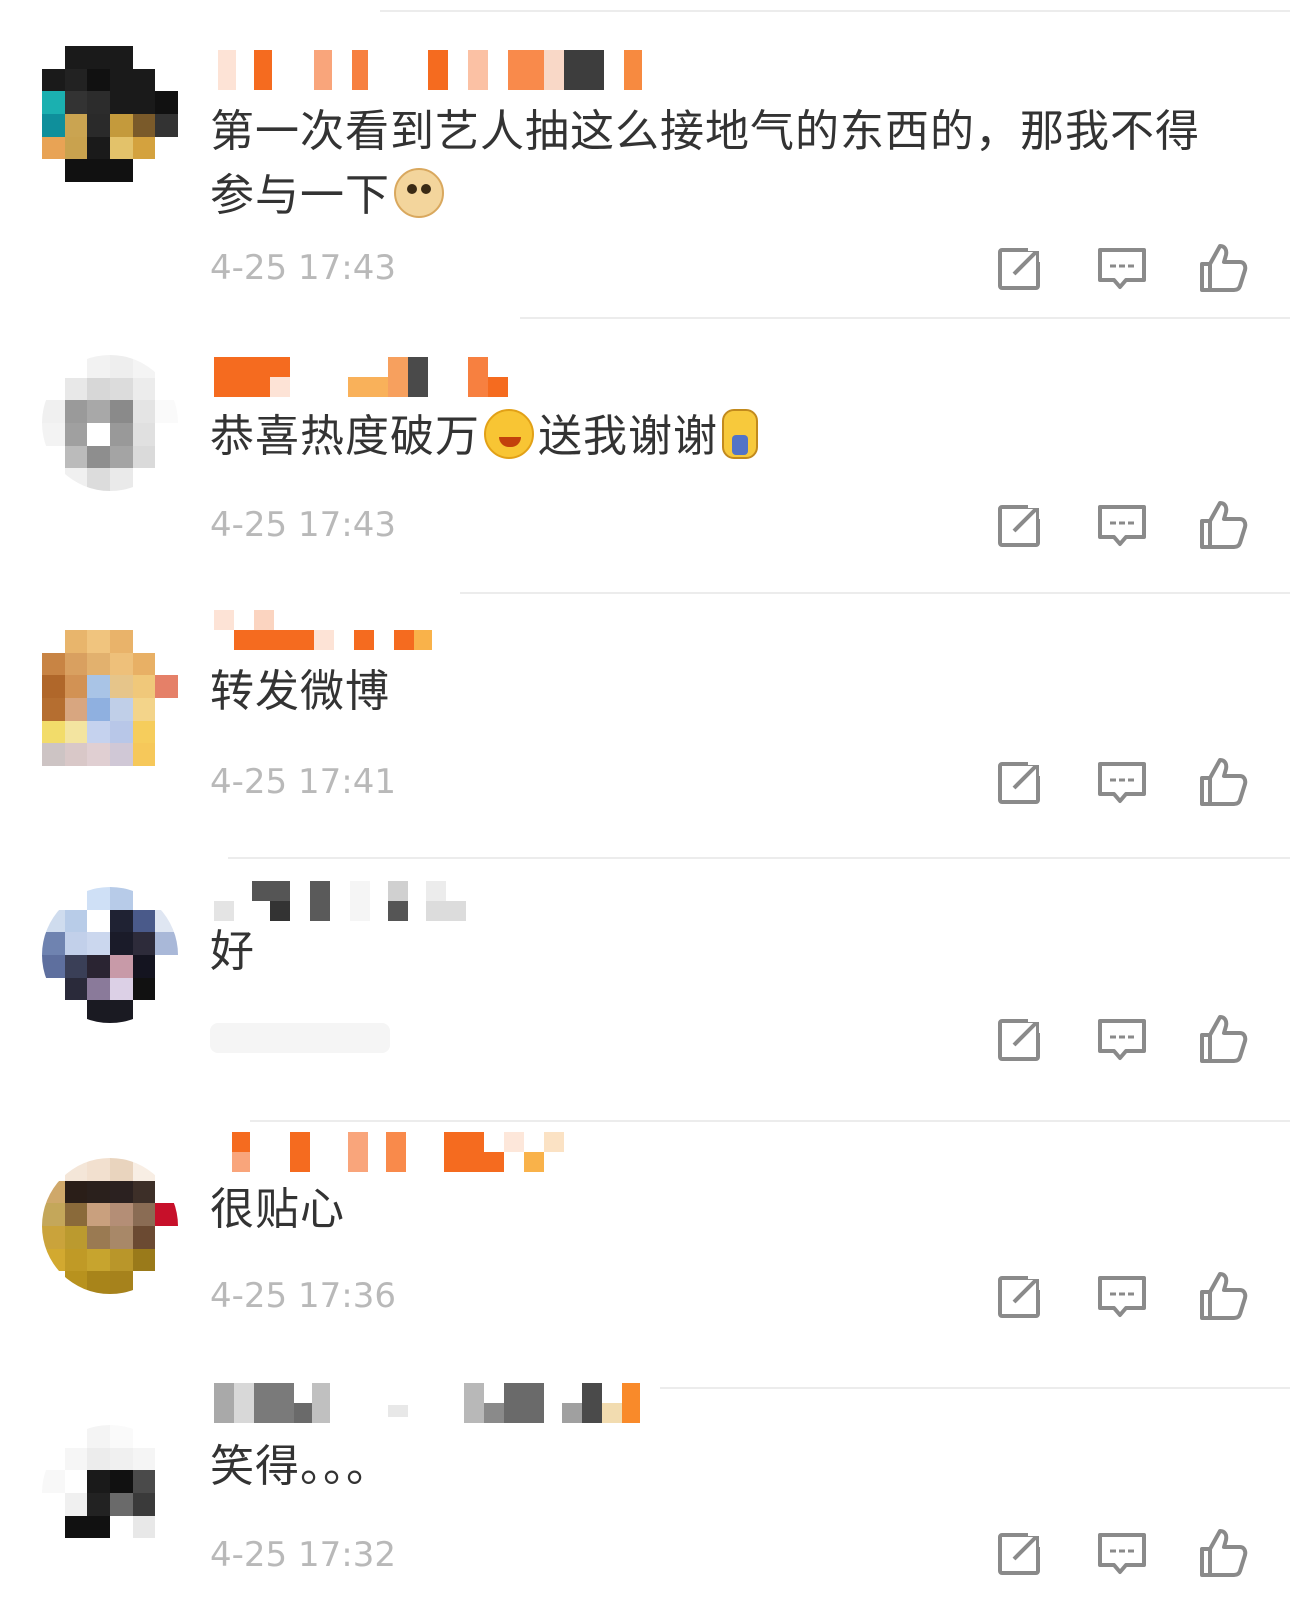 The image size is (1290, 1621). Describe the element at coordinates (419, 193) in the screenshot. I see `doge-emoji-icon` at that location.